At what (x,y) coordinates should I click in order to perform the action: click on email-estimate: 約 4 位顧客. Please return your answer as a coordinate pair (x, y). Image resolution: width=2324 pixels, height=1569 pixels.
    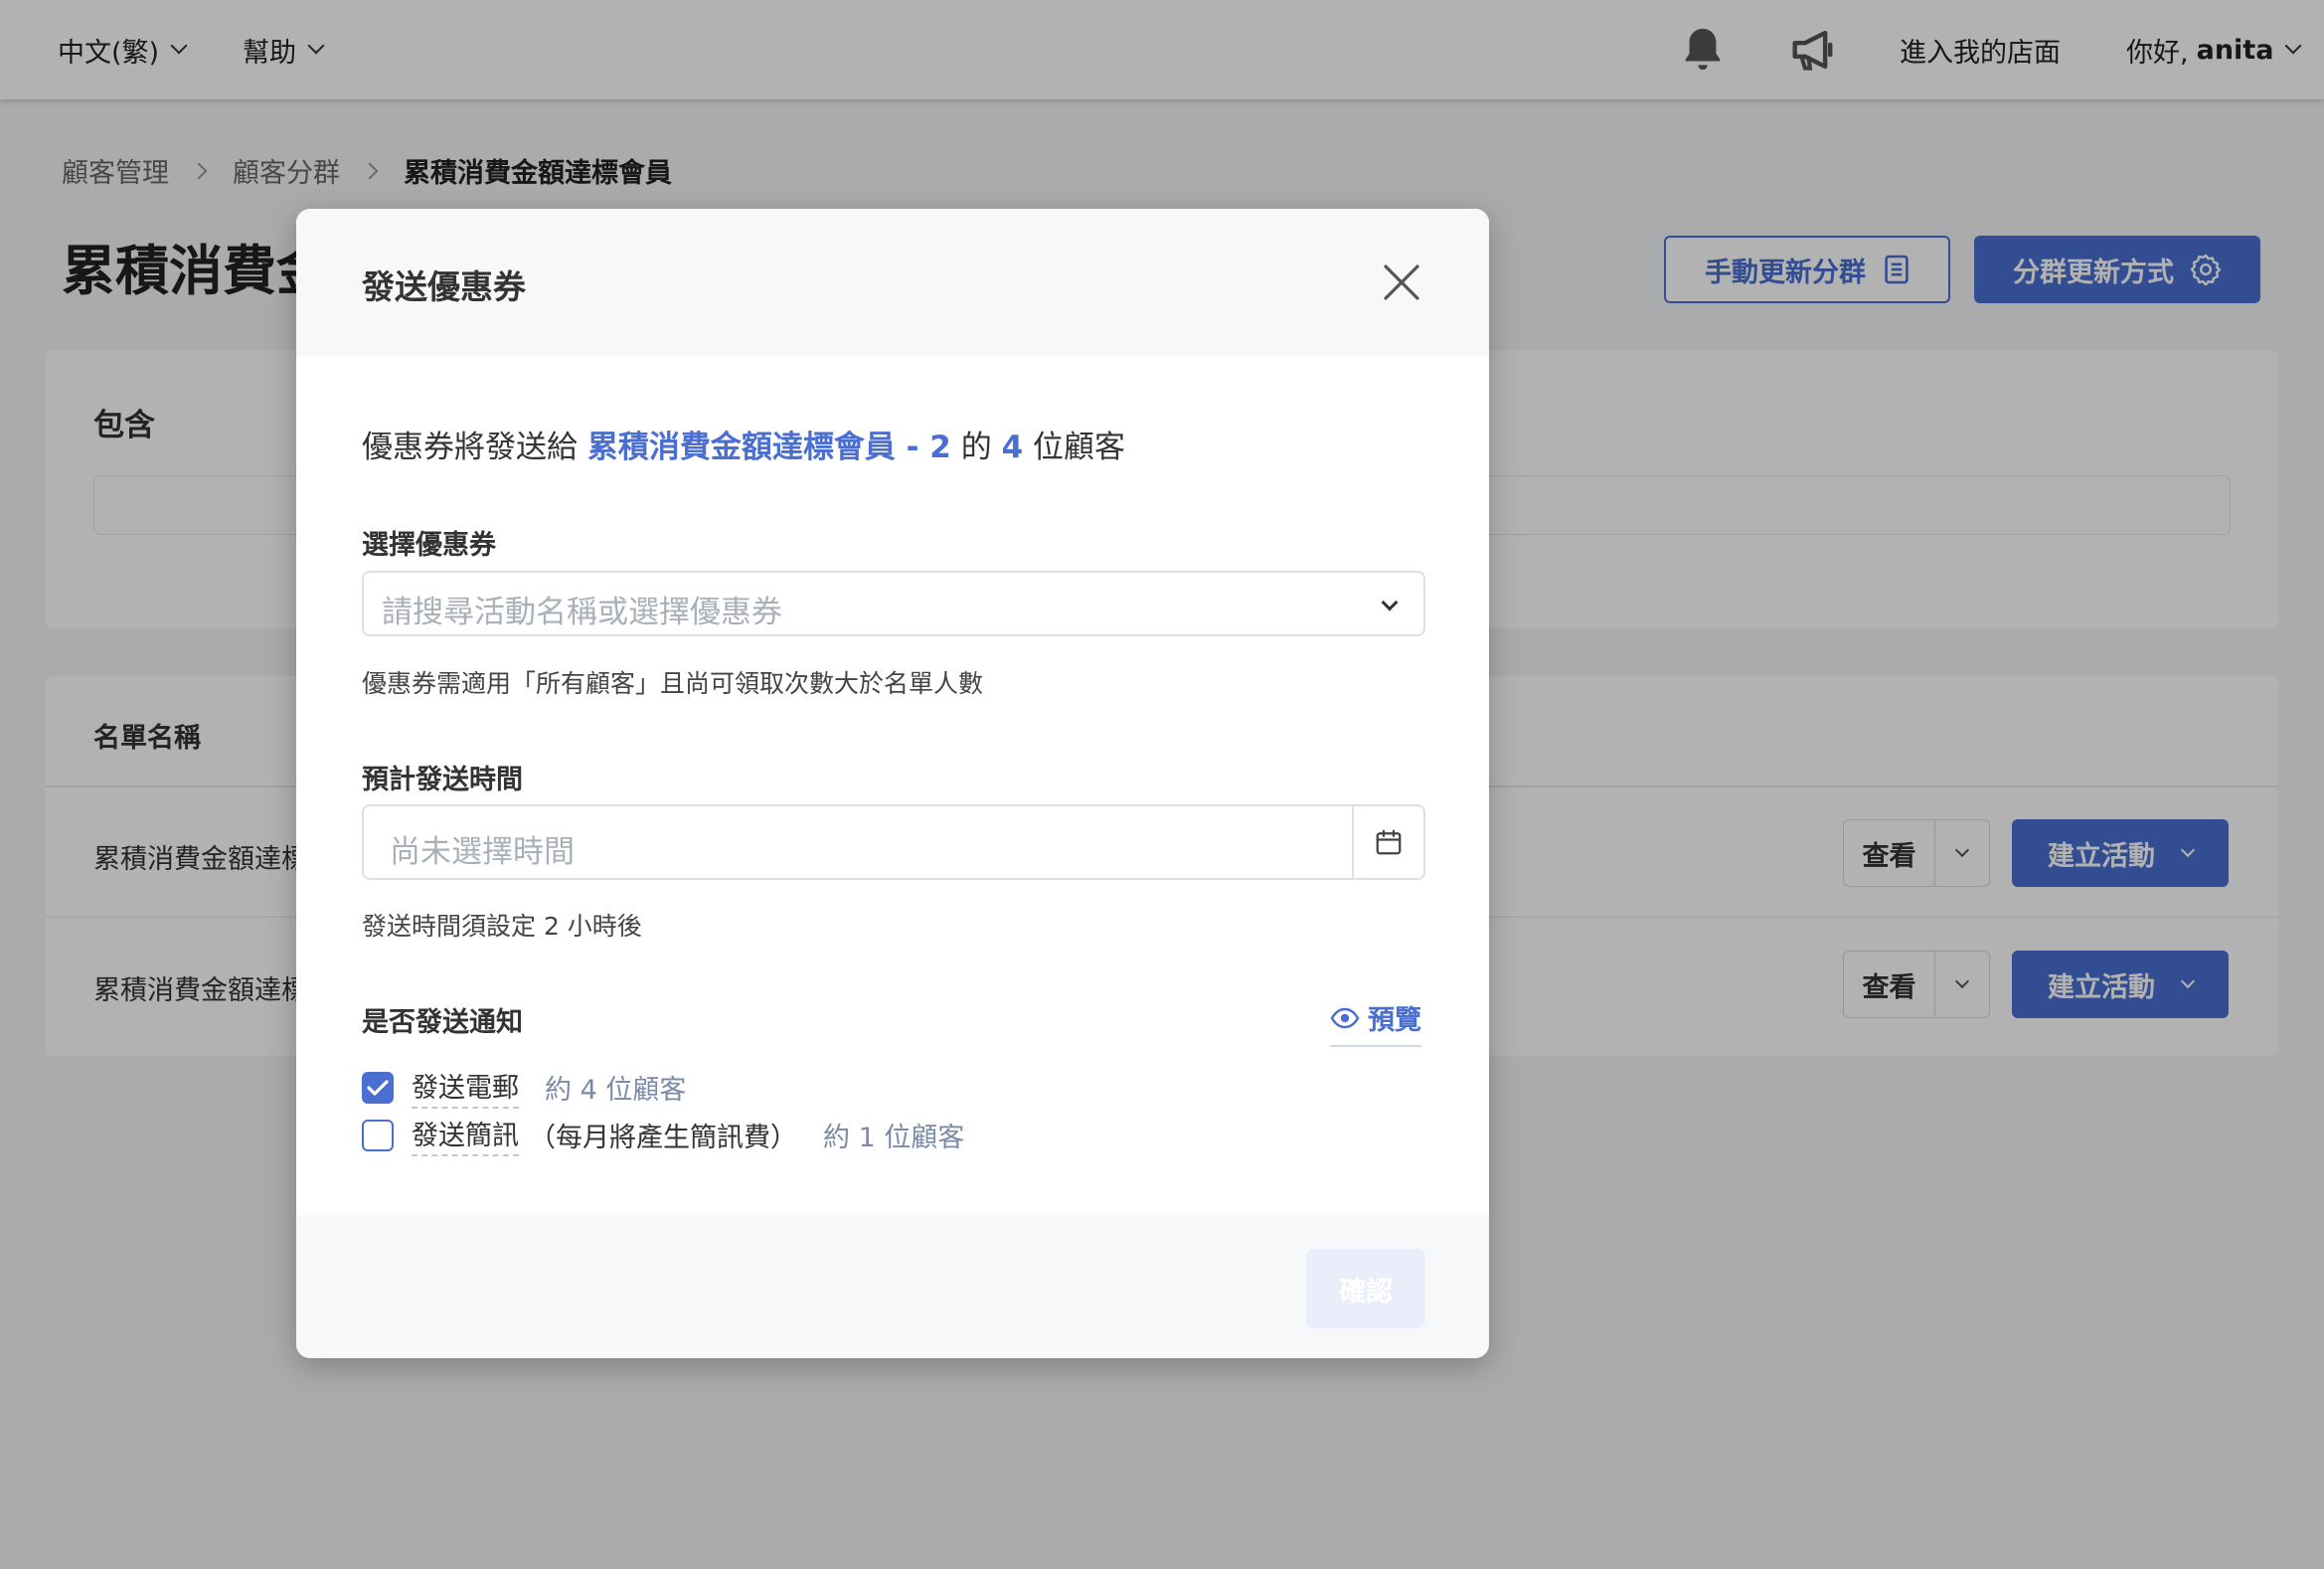
    Looking at the image, I should click on (616, 1090).